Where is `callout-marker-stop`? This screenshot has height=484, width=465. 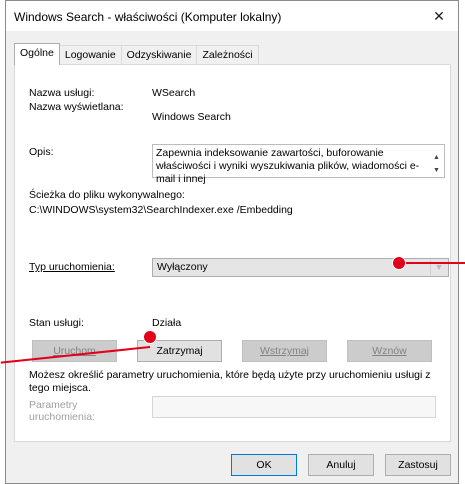
callout-marker-stop is located at coordinates (150, 337).